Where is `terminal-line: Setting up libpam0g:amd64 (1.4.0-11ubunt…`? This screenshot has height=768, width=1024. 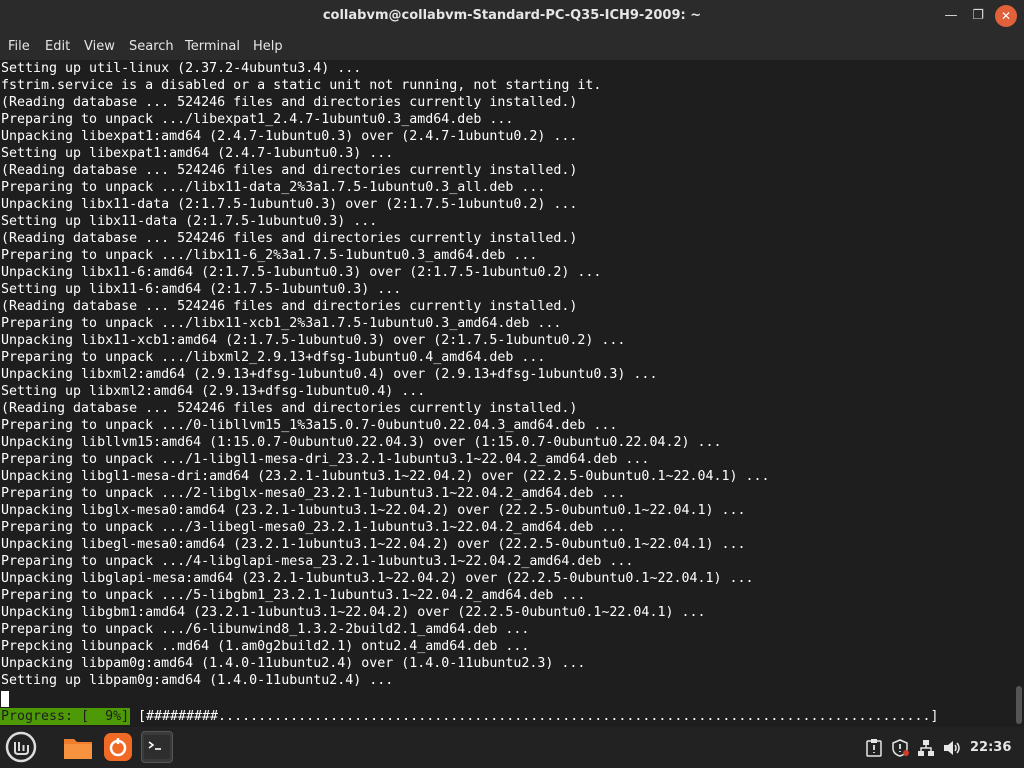
terminal-line: Setting up libpam0g:amd64 (1.4.0-11ubunt… is located at coordinates (197, 680).